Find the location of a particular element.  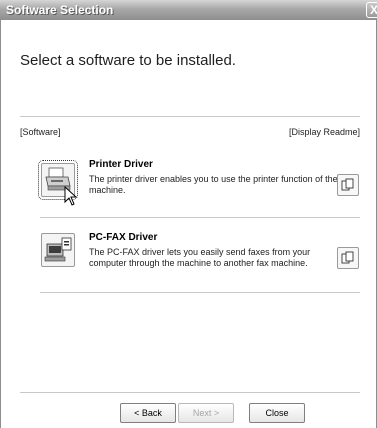

back-button: < Back is located at coordinates (148, 413).